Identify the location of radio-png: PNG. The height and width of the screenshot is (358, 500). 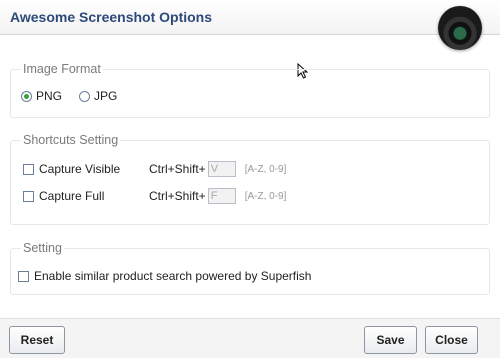
(41, 96).